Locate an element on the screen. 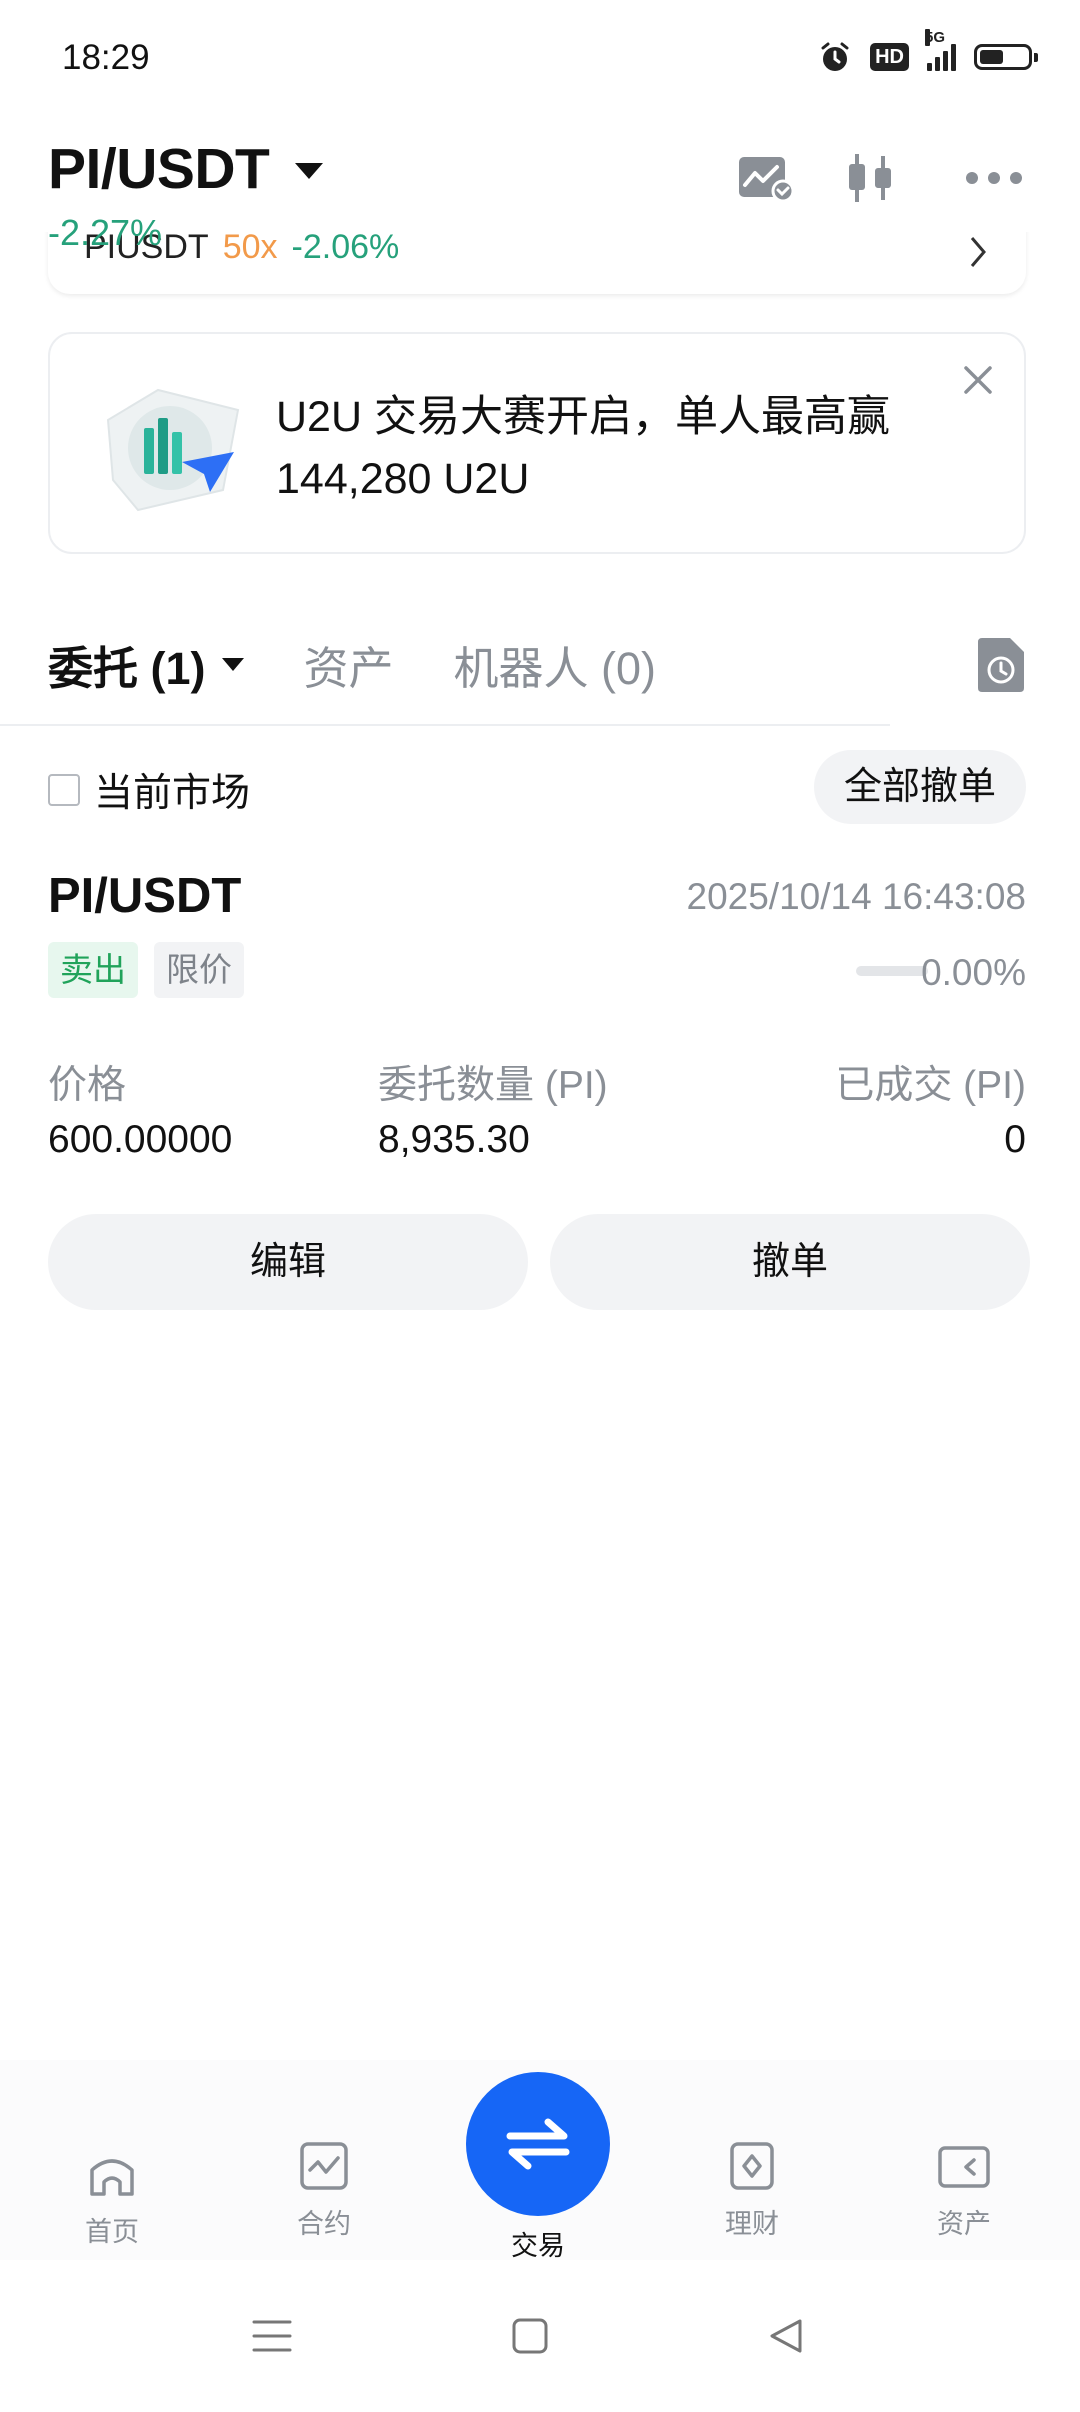  filled-value: 0 is located at coordinates (1015, 1139).